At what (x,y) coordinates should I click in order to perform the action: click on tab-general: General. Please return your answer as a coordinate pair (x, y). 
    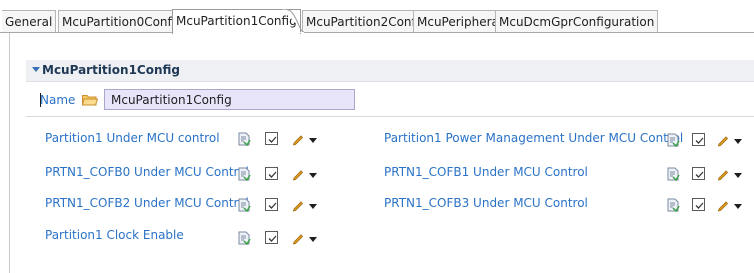
    Looking at the image, I should click on (29, 22).